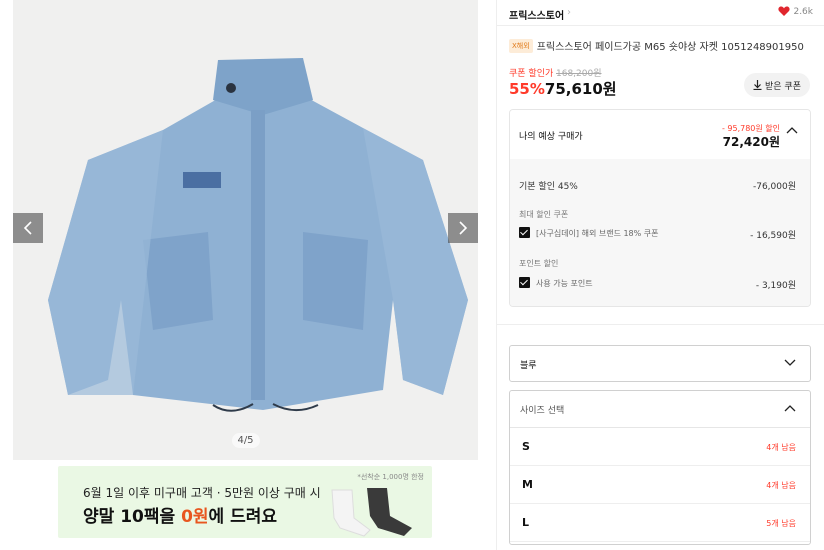  I want to click on point-amount: - 3,190원, so click(775, 286).